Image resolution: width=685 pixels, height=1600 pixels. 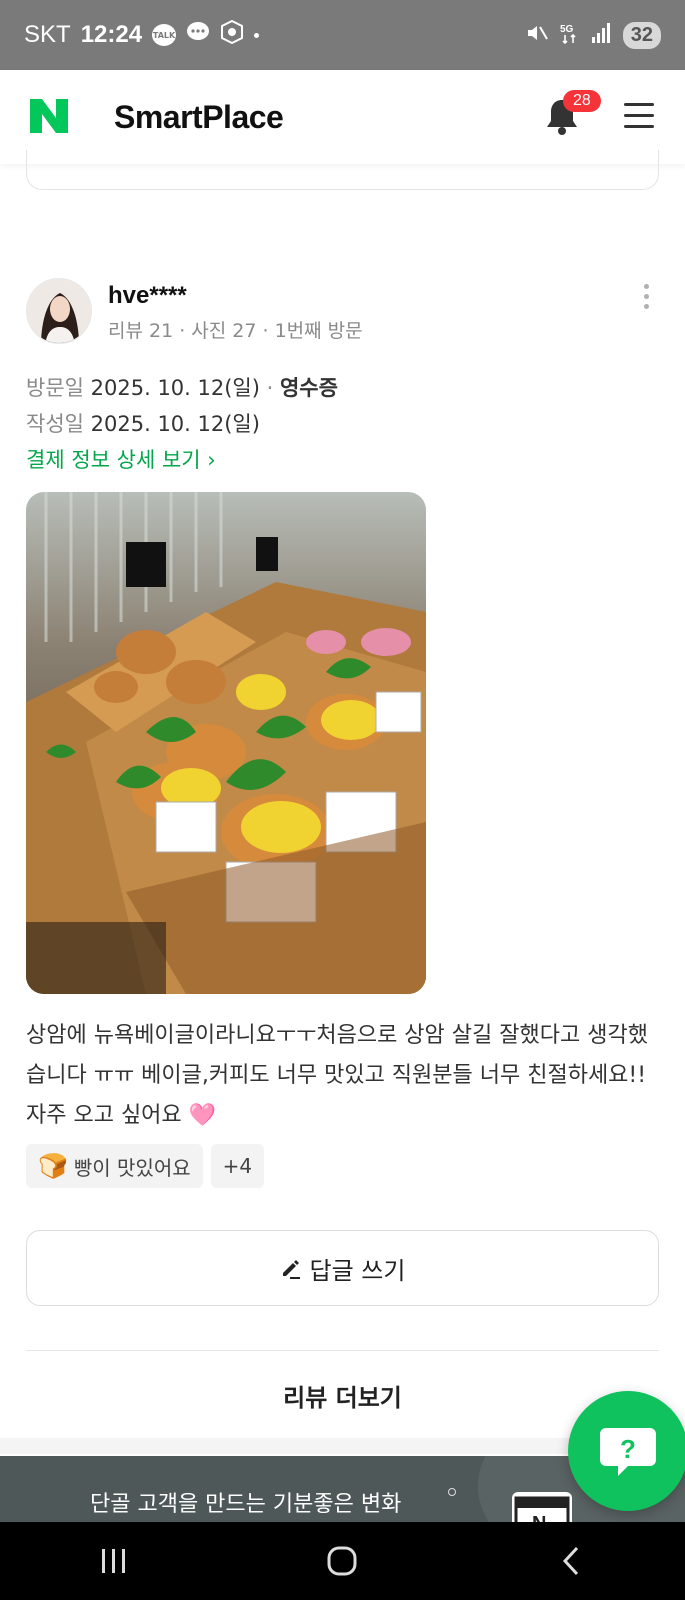 What do you see at coordinates (164, 35) in the screenshot?
I see `kakaotalk-icon: TALK` at bounding box center [164, 35].